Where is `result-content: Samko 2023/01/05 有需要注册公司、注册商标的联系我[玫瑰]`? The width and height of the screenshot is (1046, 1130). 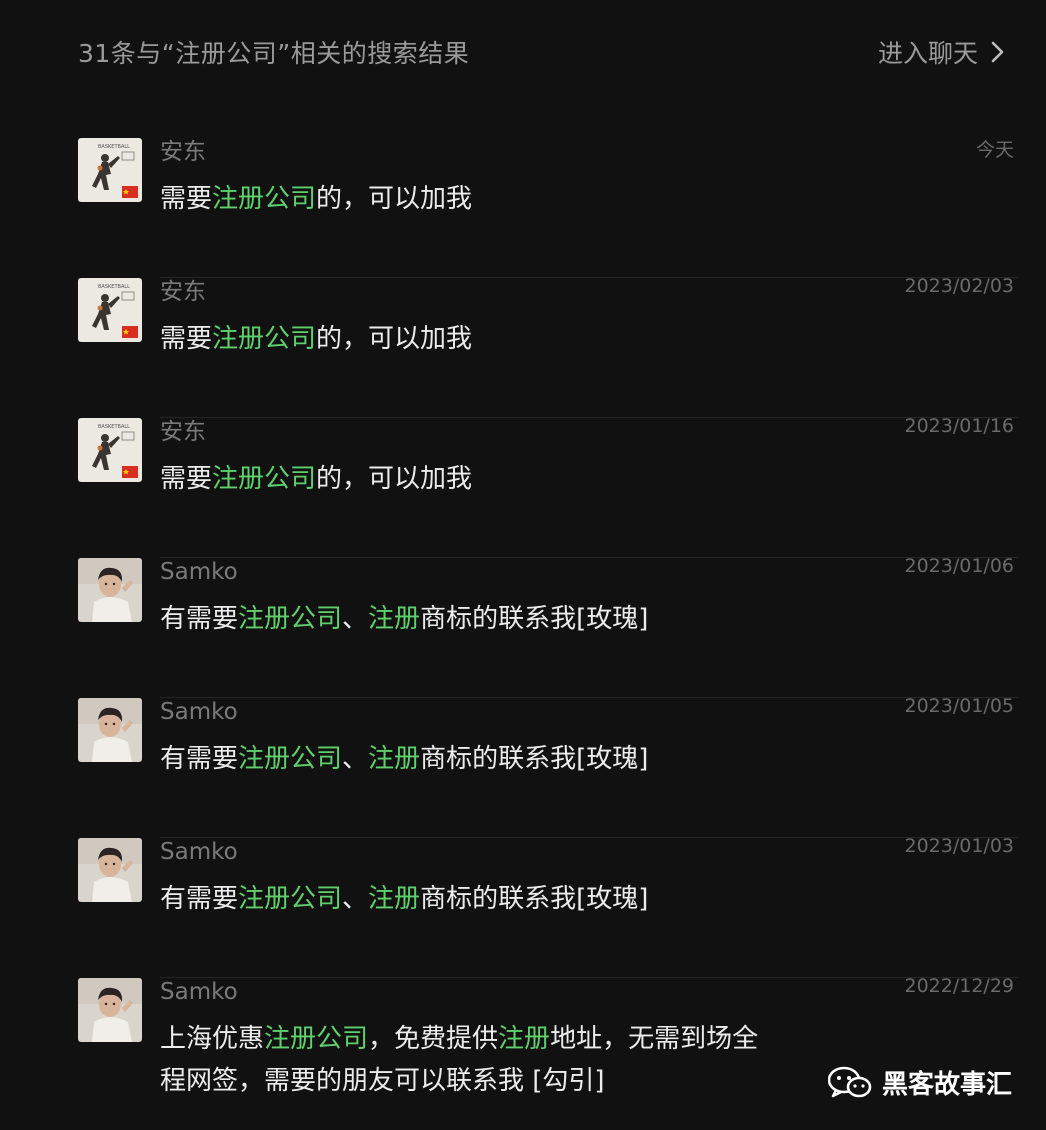 result-content: Samko 2023/01/05 有需要注册公司、注册商标的联系我[玫瑰] is located at coordinates (589, 737).